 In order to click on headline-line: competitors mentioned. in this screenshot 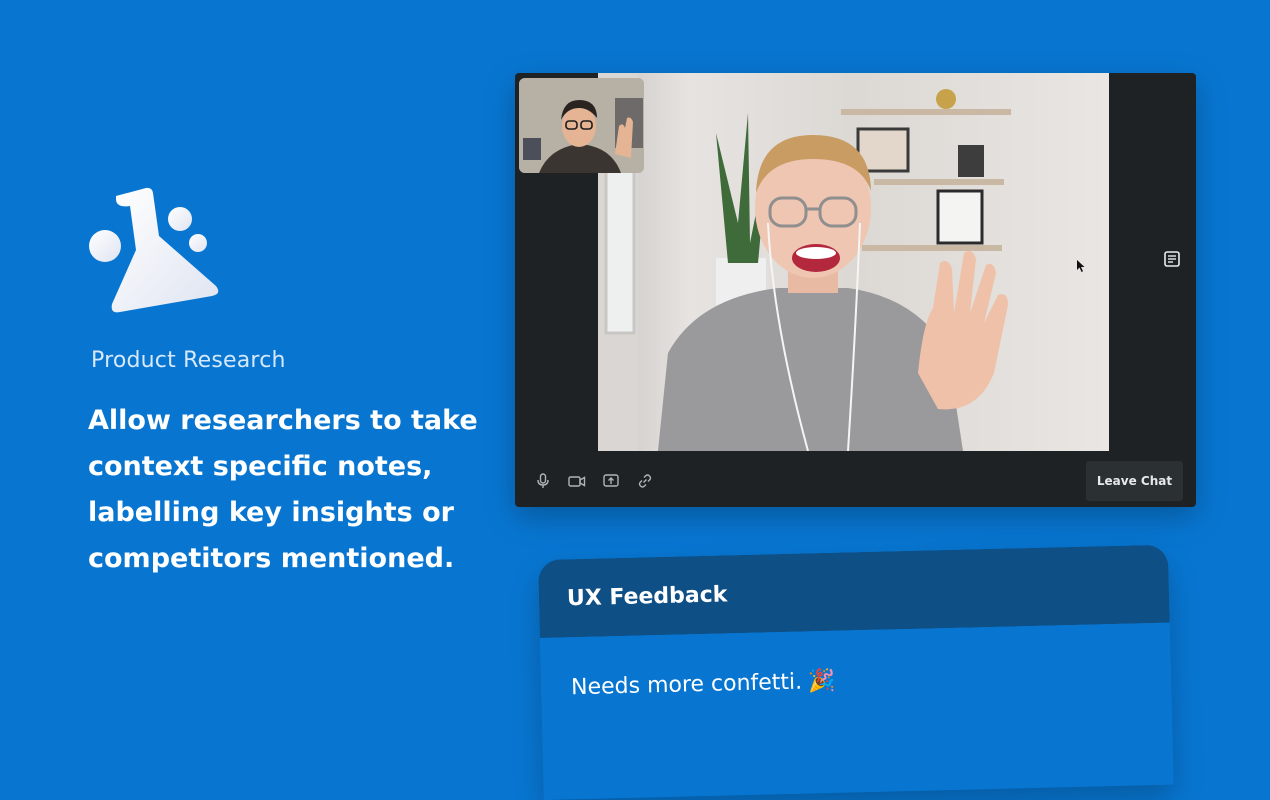, I will do `click(271, 558)`.